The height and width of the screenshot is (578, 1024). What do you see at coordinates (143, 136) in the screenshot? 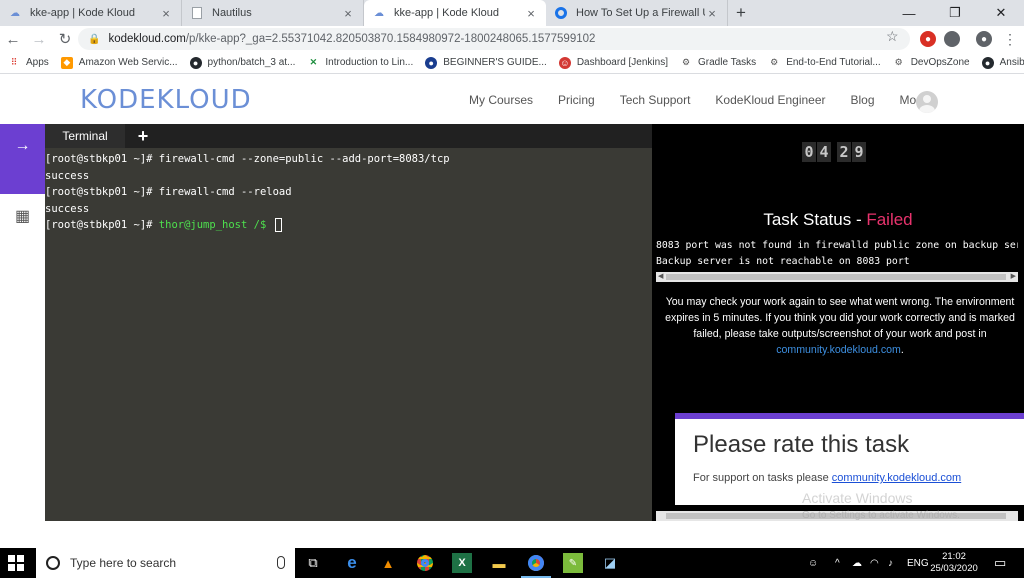
I see `add-terminal-button: +` at bounding box center [143, 136].